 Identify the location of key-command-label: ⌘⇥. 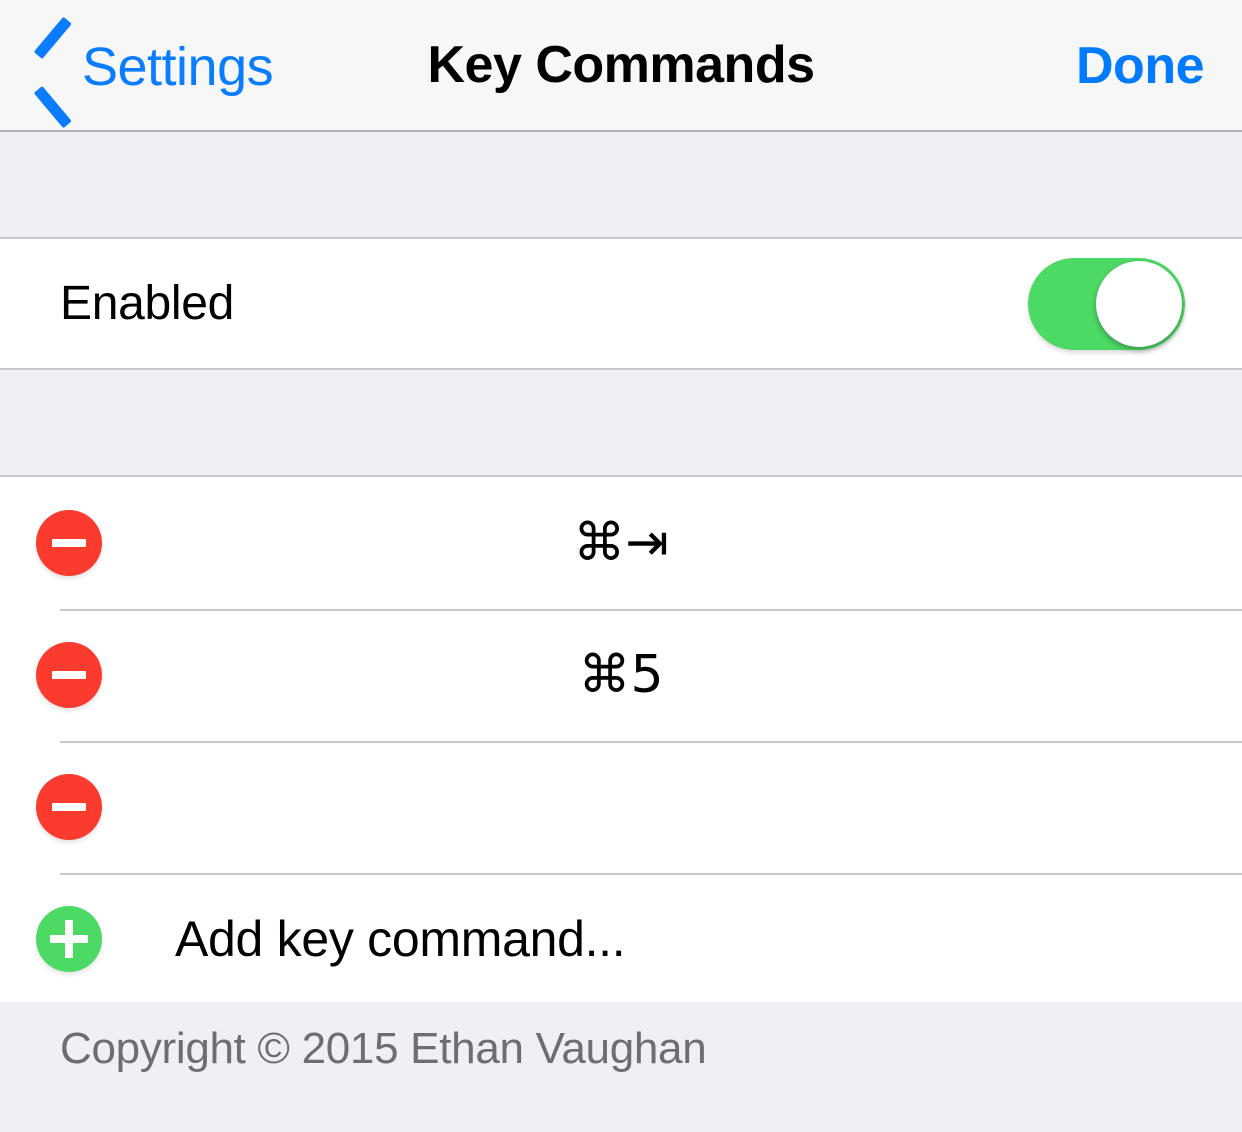
(621, 543).